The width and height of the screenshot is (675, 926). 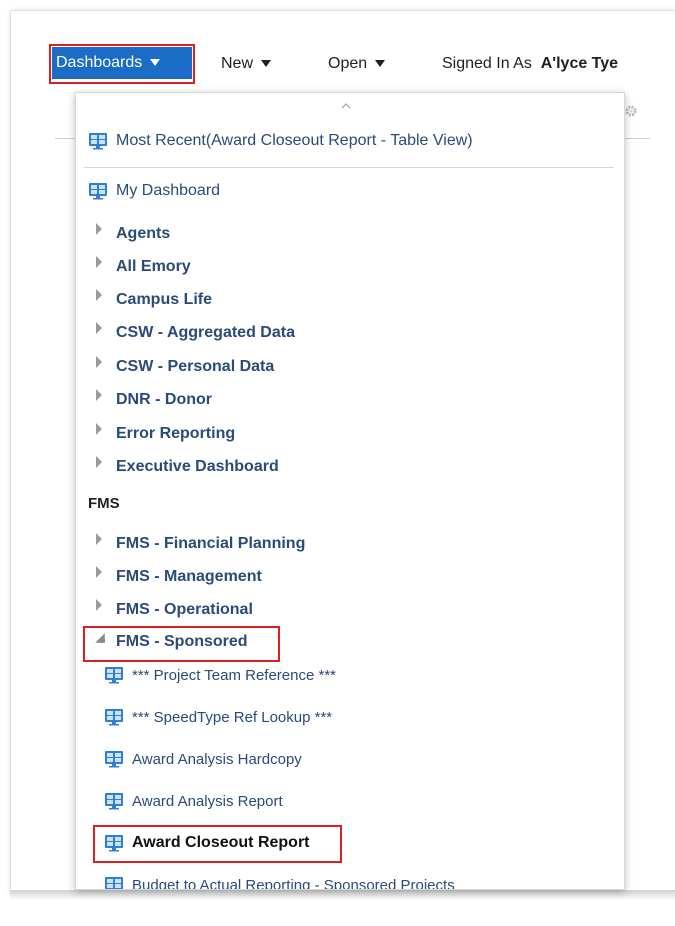 I want to click on folder-item-csw-aggregated: CSW - Aggregated Data, so click(x=195, y=333).